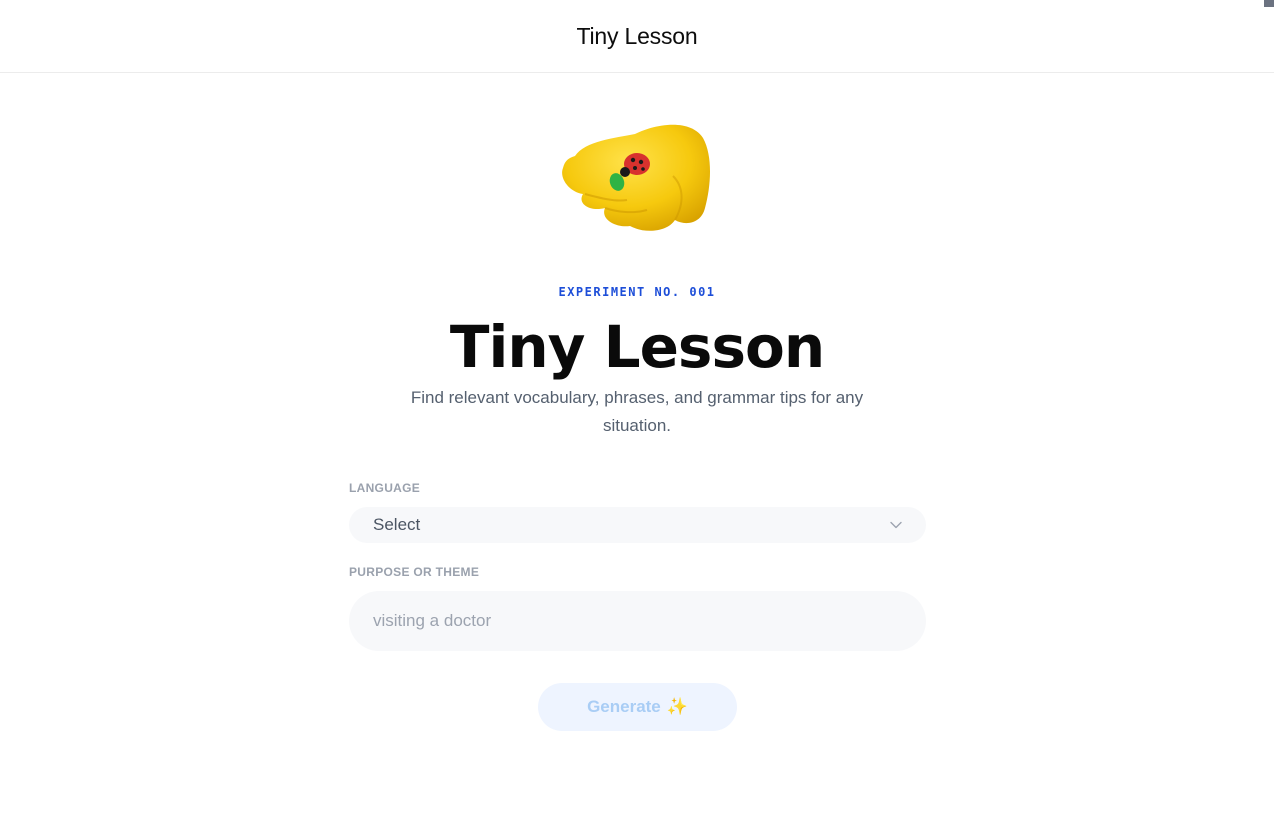  Describe the element at coordinates (414, 572) in the screenshot. I see `purpose-label: PURPOSE OR THEME` at that location.